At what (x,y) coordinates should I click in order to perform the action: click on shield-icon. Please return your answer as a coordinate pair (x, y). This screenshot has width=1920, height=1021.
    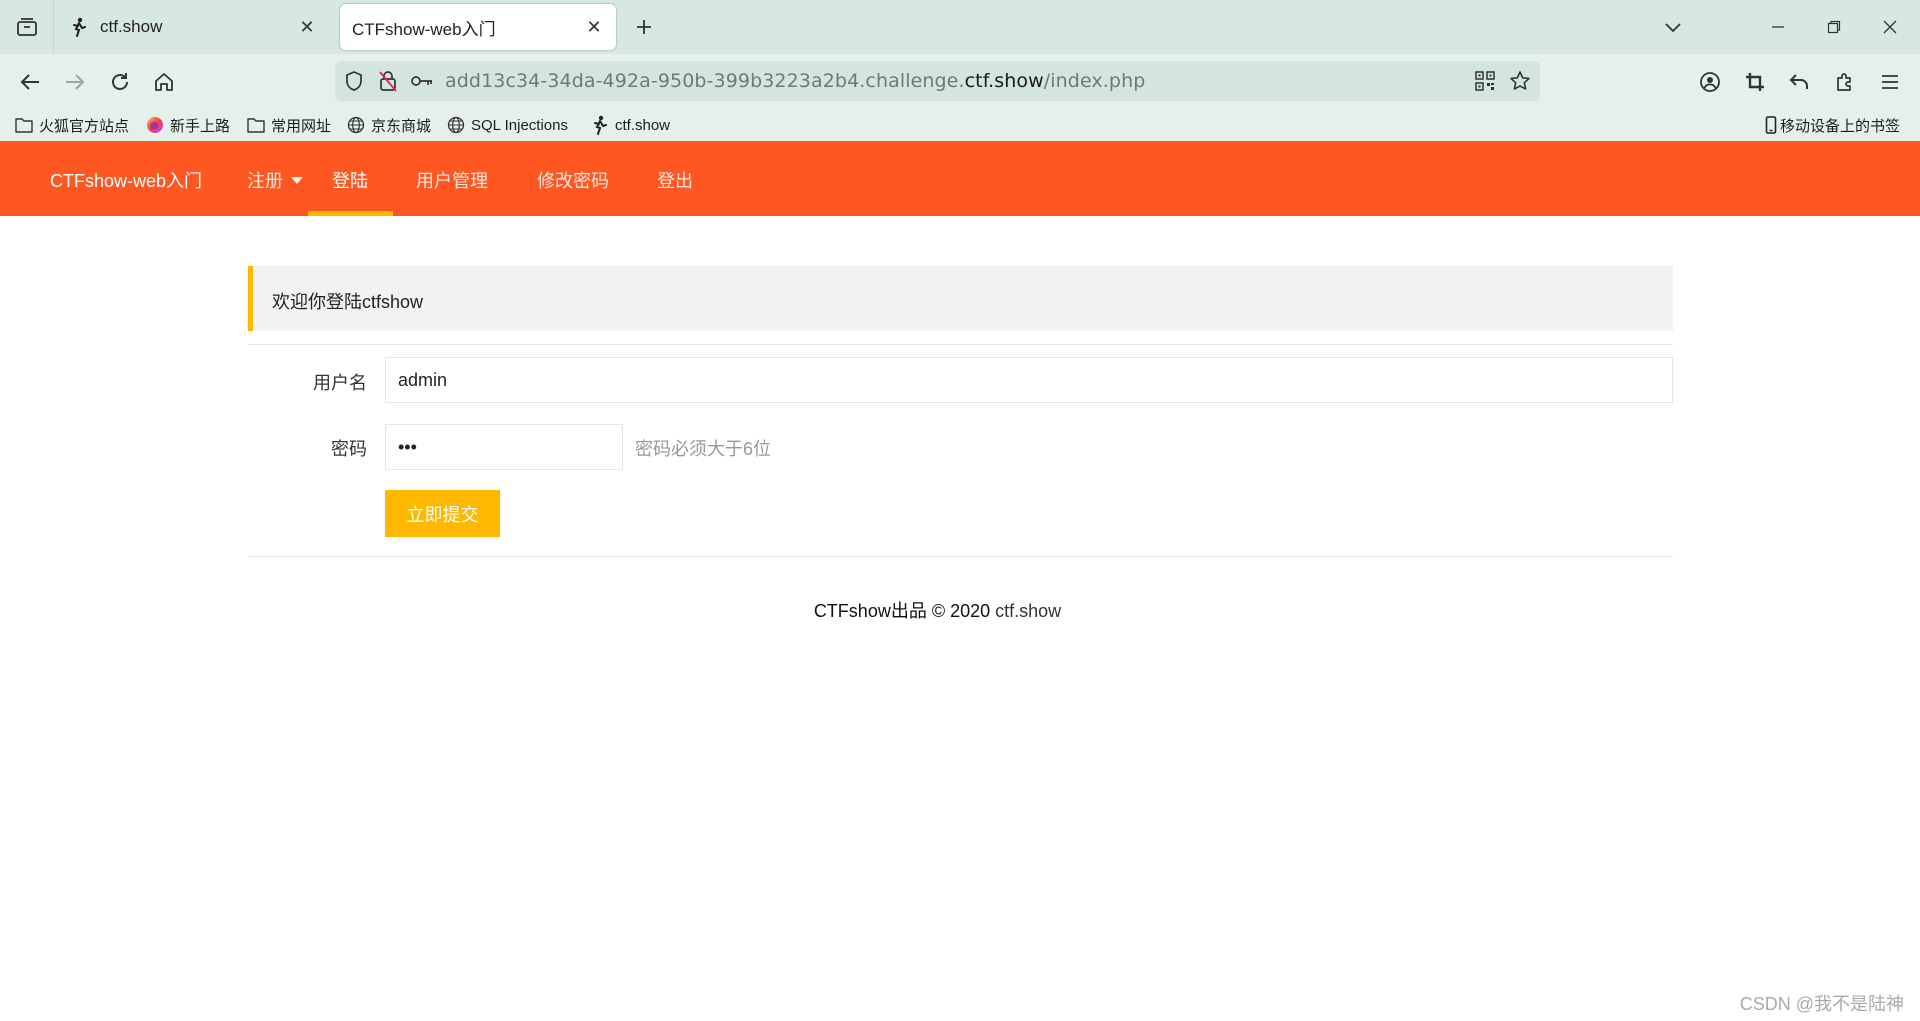
    Looking at the image, I should click on (354, 81).